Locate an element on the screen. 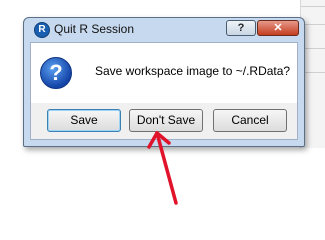 The height and width of the screenshot is (240, 325). arrow-shaft is located at coordinates (166, 168).